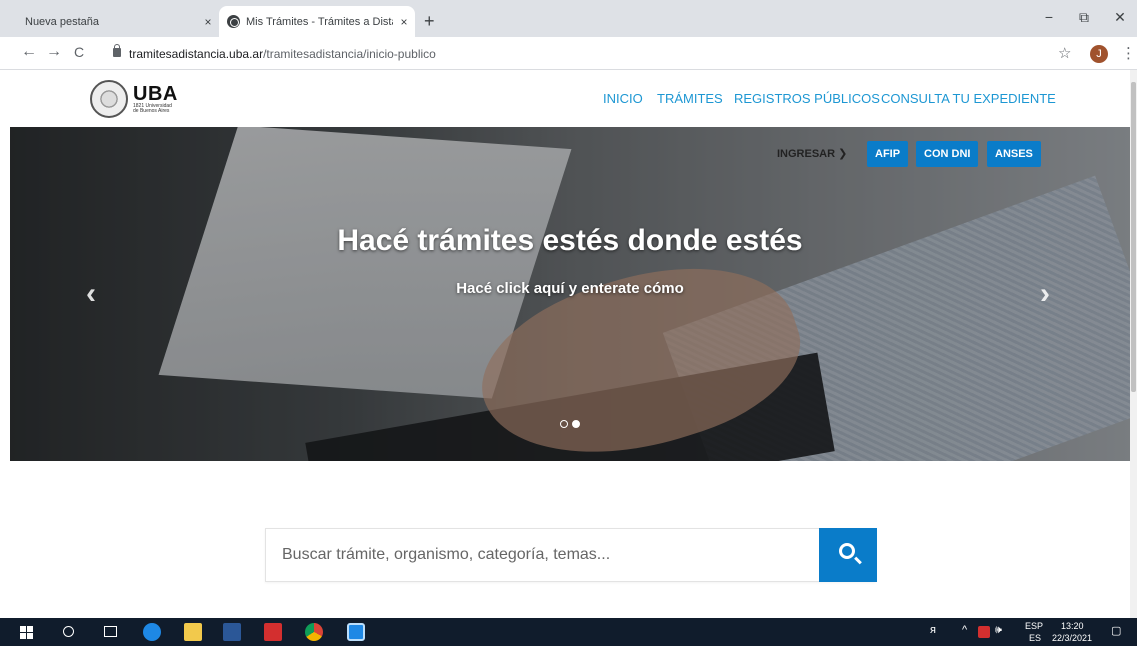 The height and width of the screenshot is (646, 1137). Describe the element at coordinates (1035, 638) in the screenshot. I see `language-bottom: ES` at that location.